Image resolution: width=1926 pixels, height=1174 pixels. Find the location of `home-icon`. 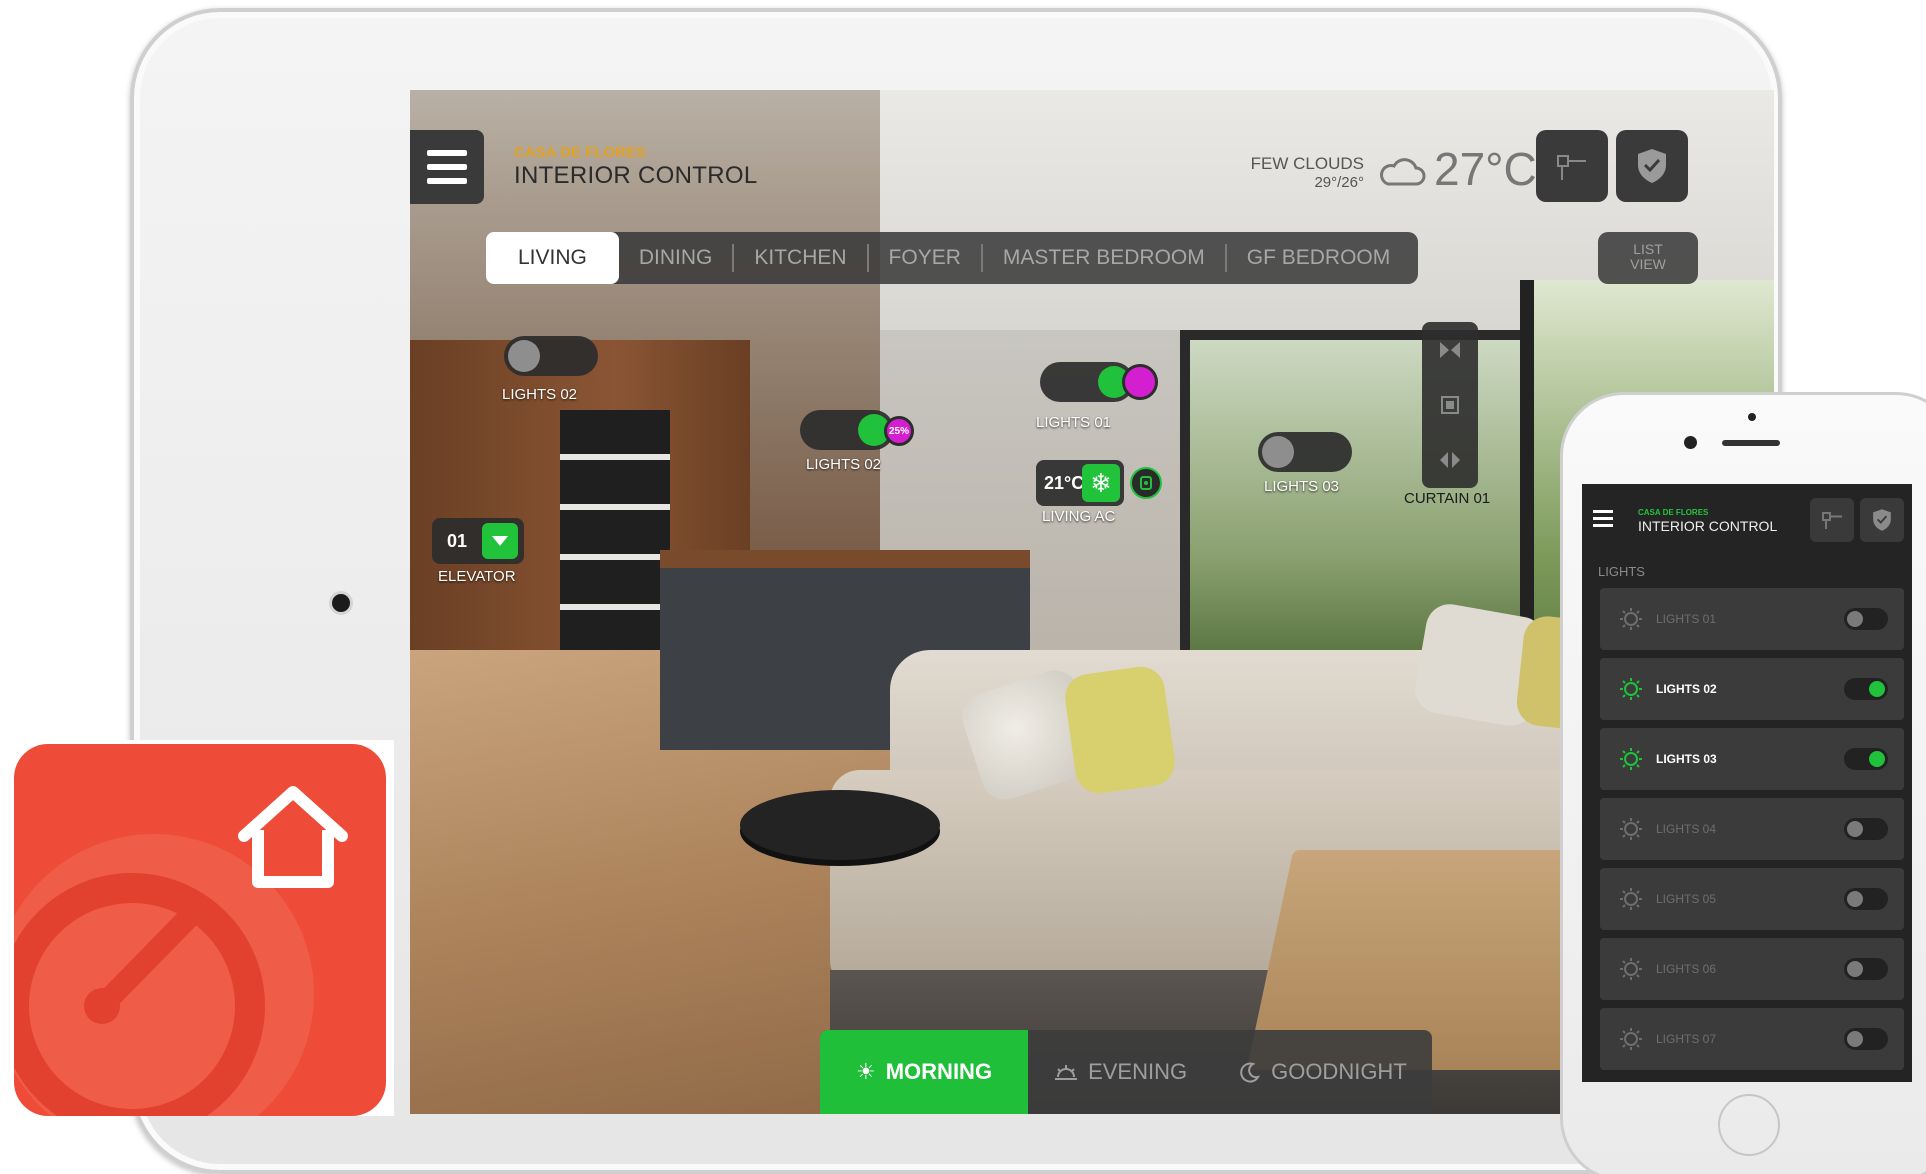

home-icon is located at coordinates (293, 837).